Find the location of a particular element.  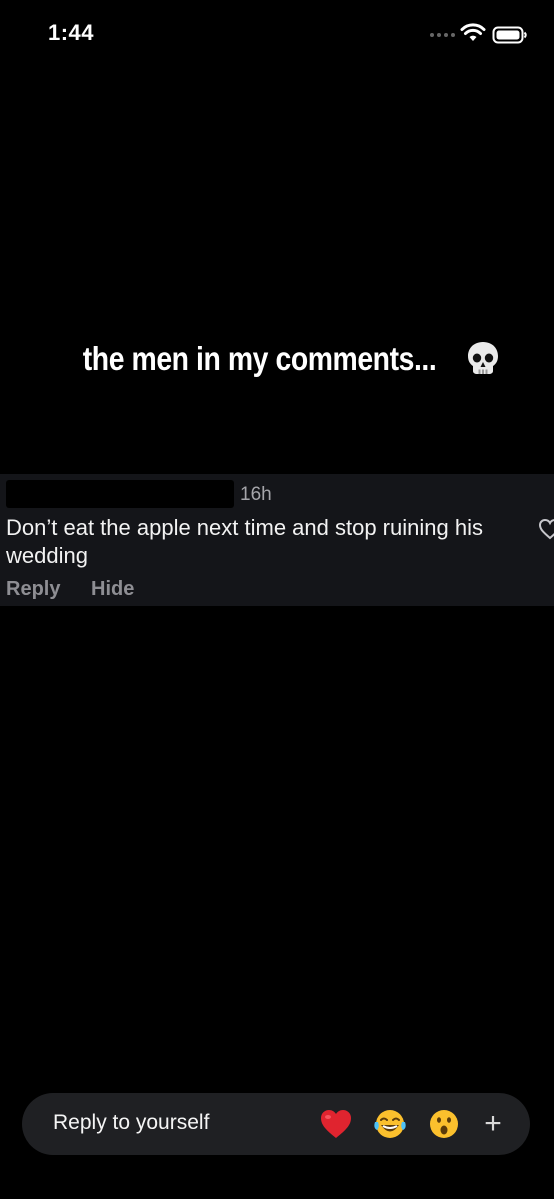

hide-button: Hide is located at coordinates (112, 589).